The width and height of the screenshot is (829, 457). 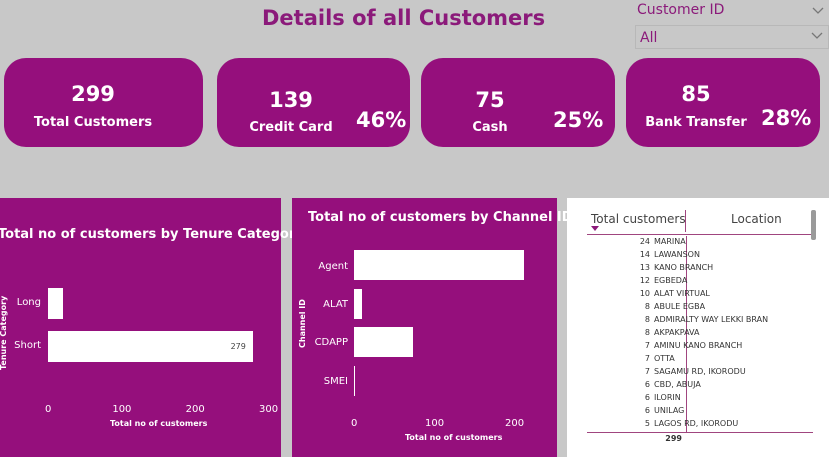 What do you see at coordinates (381, 120) in the screenshot?
I see `kpi-percent: 46%` at bounding box center [381, 120].